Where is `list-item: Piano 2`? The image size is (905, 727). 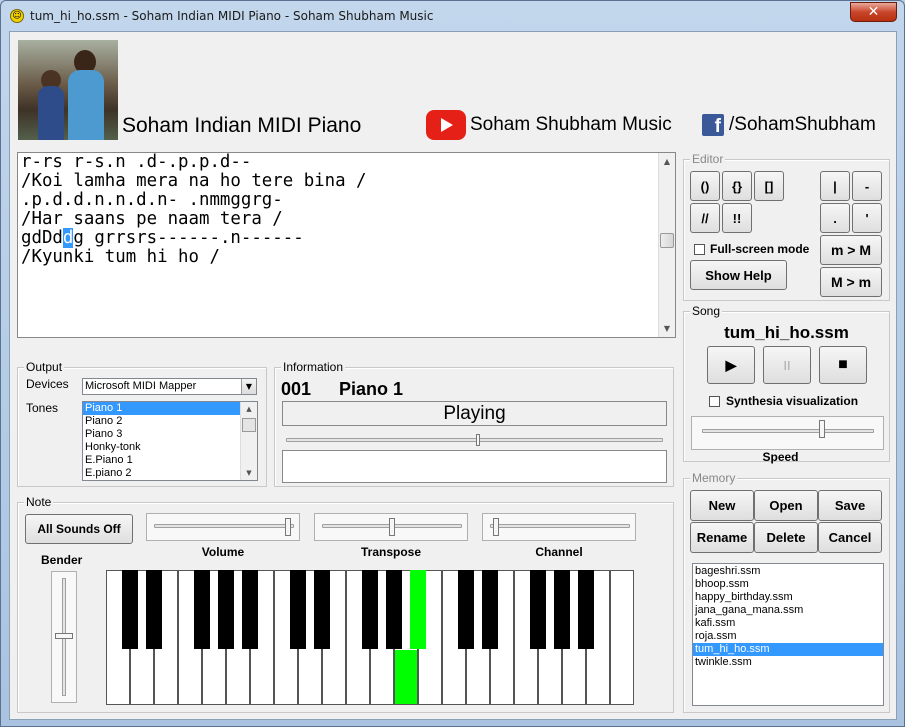
list-item: Piano 2 is located at coordinates (170, 421).